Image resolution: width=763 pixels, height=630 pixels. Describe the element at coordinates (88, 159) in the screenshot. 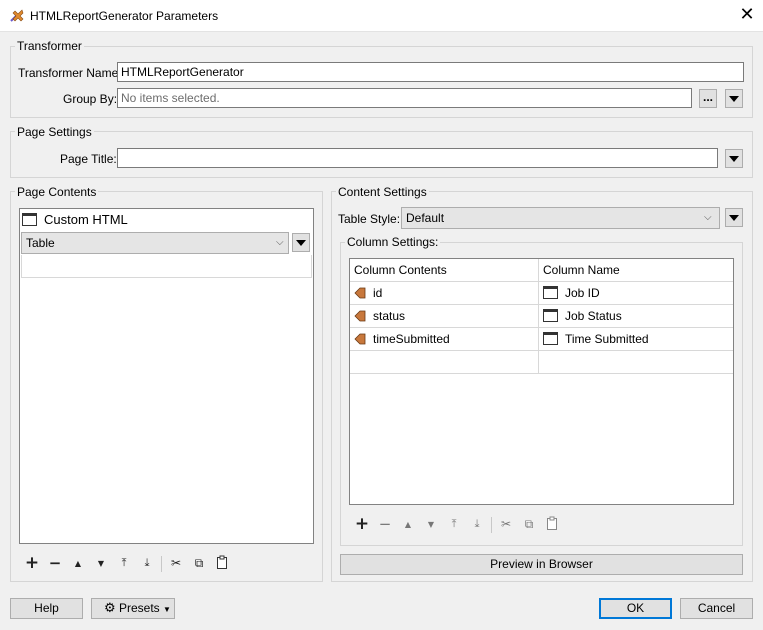

I see `page-title-label: Page Title:` at that location.